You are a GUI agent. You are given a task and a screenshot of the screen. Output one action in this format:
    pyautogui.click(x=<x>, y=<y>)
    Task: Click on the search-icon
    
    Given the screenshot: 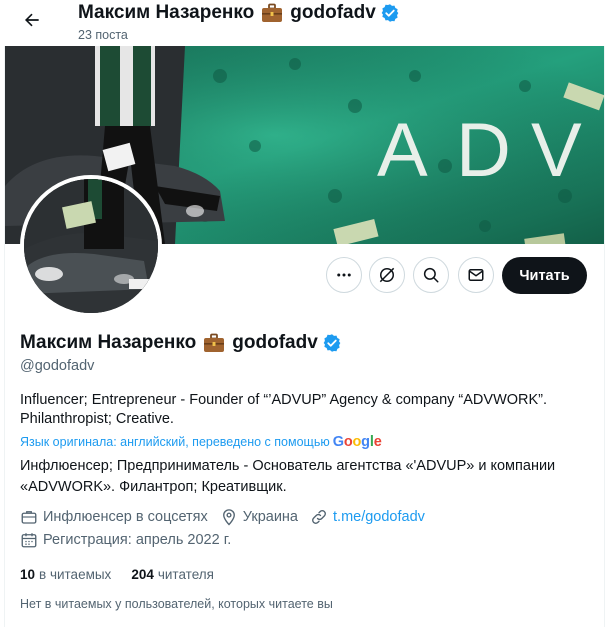 What is the action you would take?
    pyautogui.click(x=431, y=275)
    